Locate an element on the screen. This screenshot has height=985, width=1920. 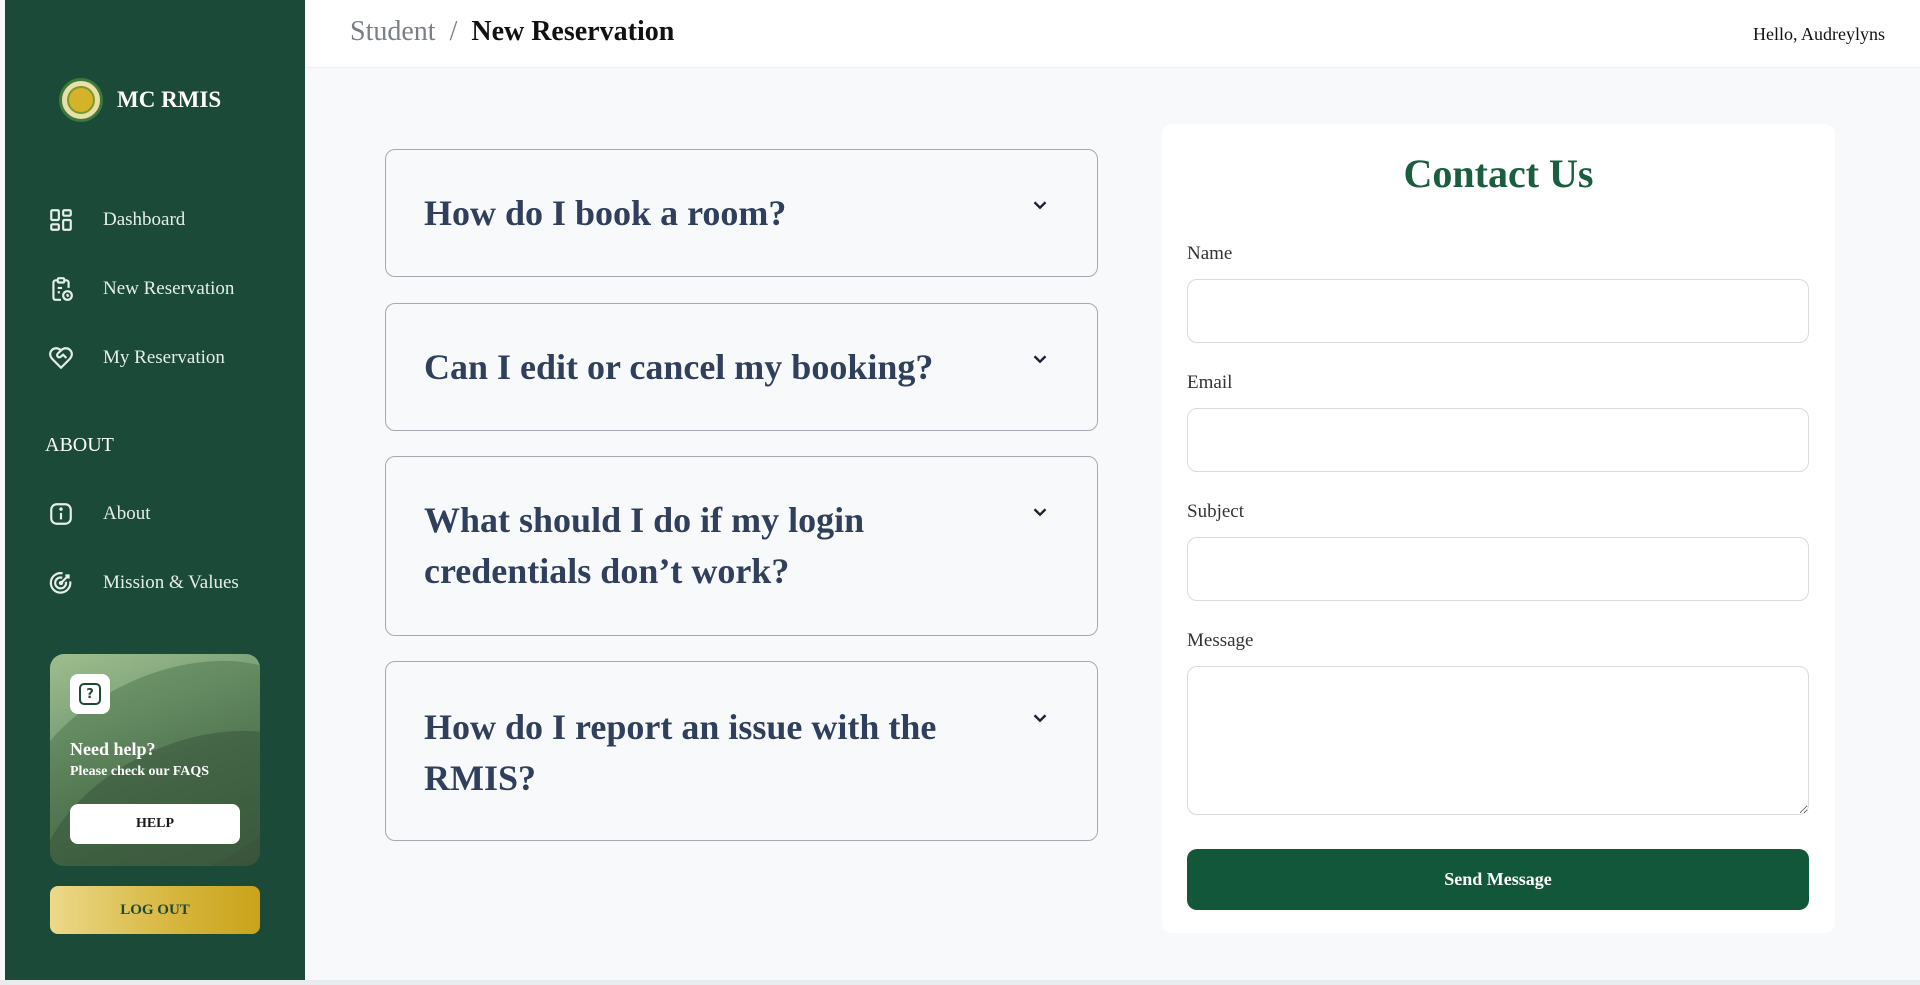
sidebar-item-dashboard: Dashboard is located at coordinates (116, 220).